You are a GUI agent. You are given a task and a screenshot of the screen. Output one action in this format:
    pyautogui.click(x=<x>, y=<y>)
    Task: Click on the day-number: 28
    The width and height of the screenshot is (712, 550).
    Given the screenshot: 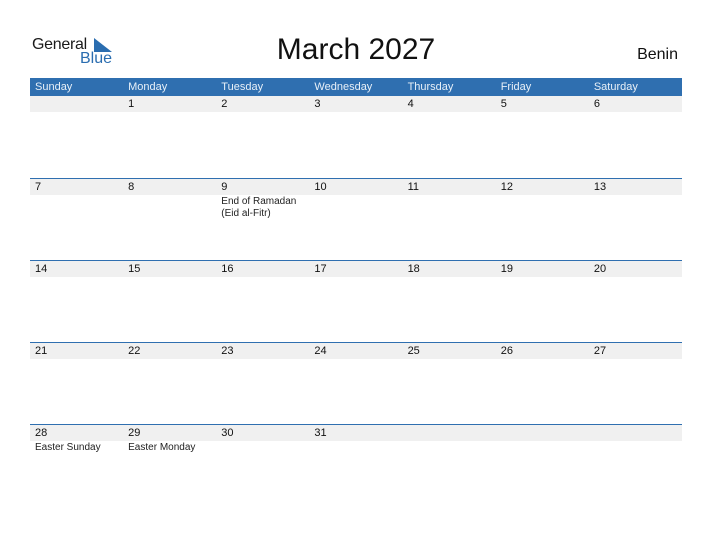 What is the action you would take?
    pyautogui.click(x=41, y=433)
    